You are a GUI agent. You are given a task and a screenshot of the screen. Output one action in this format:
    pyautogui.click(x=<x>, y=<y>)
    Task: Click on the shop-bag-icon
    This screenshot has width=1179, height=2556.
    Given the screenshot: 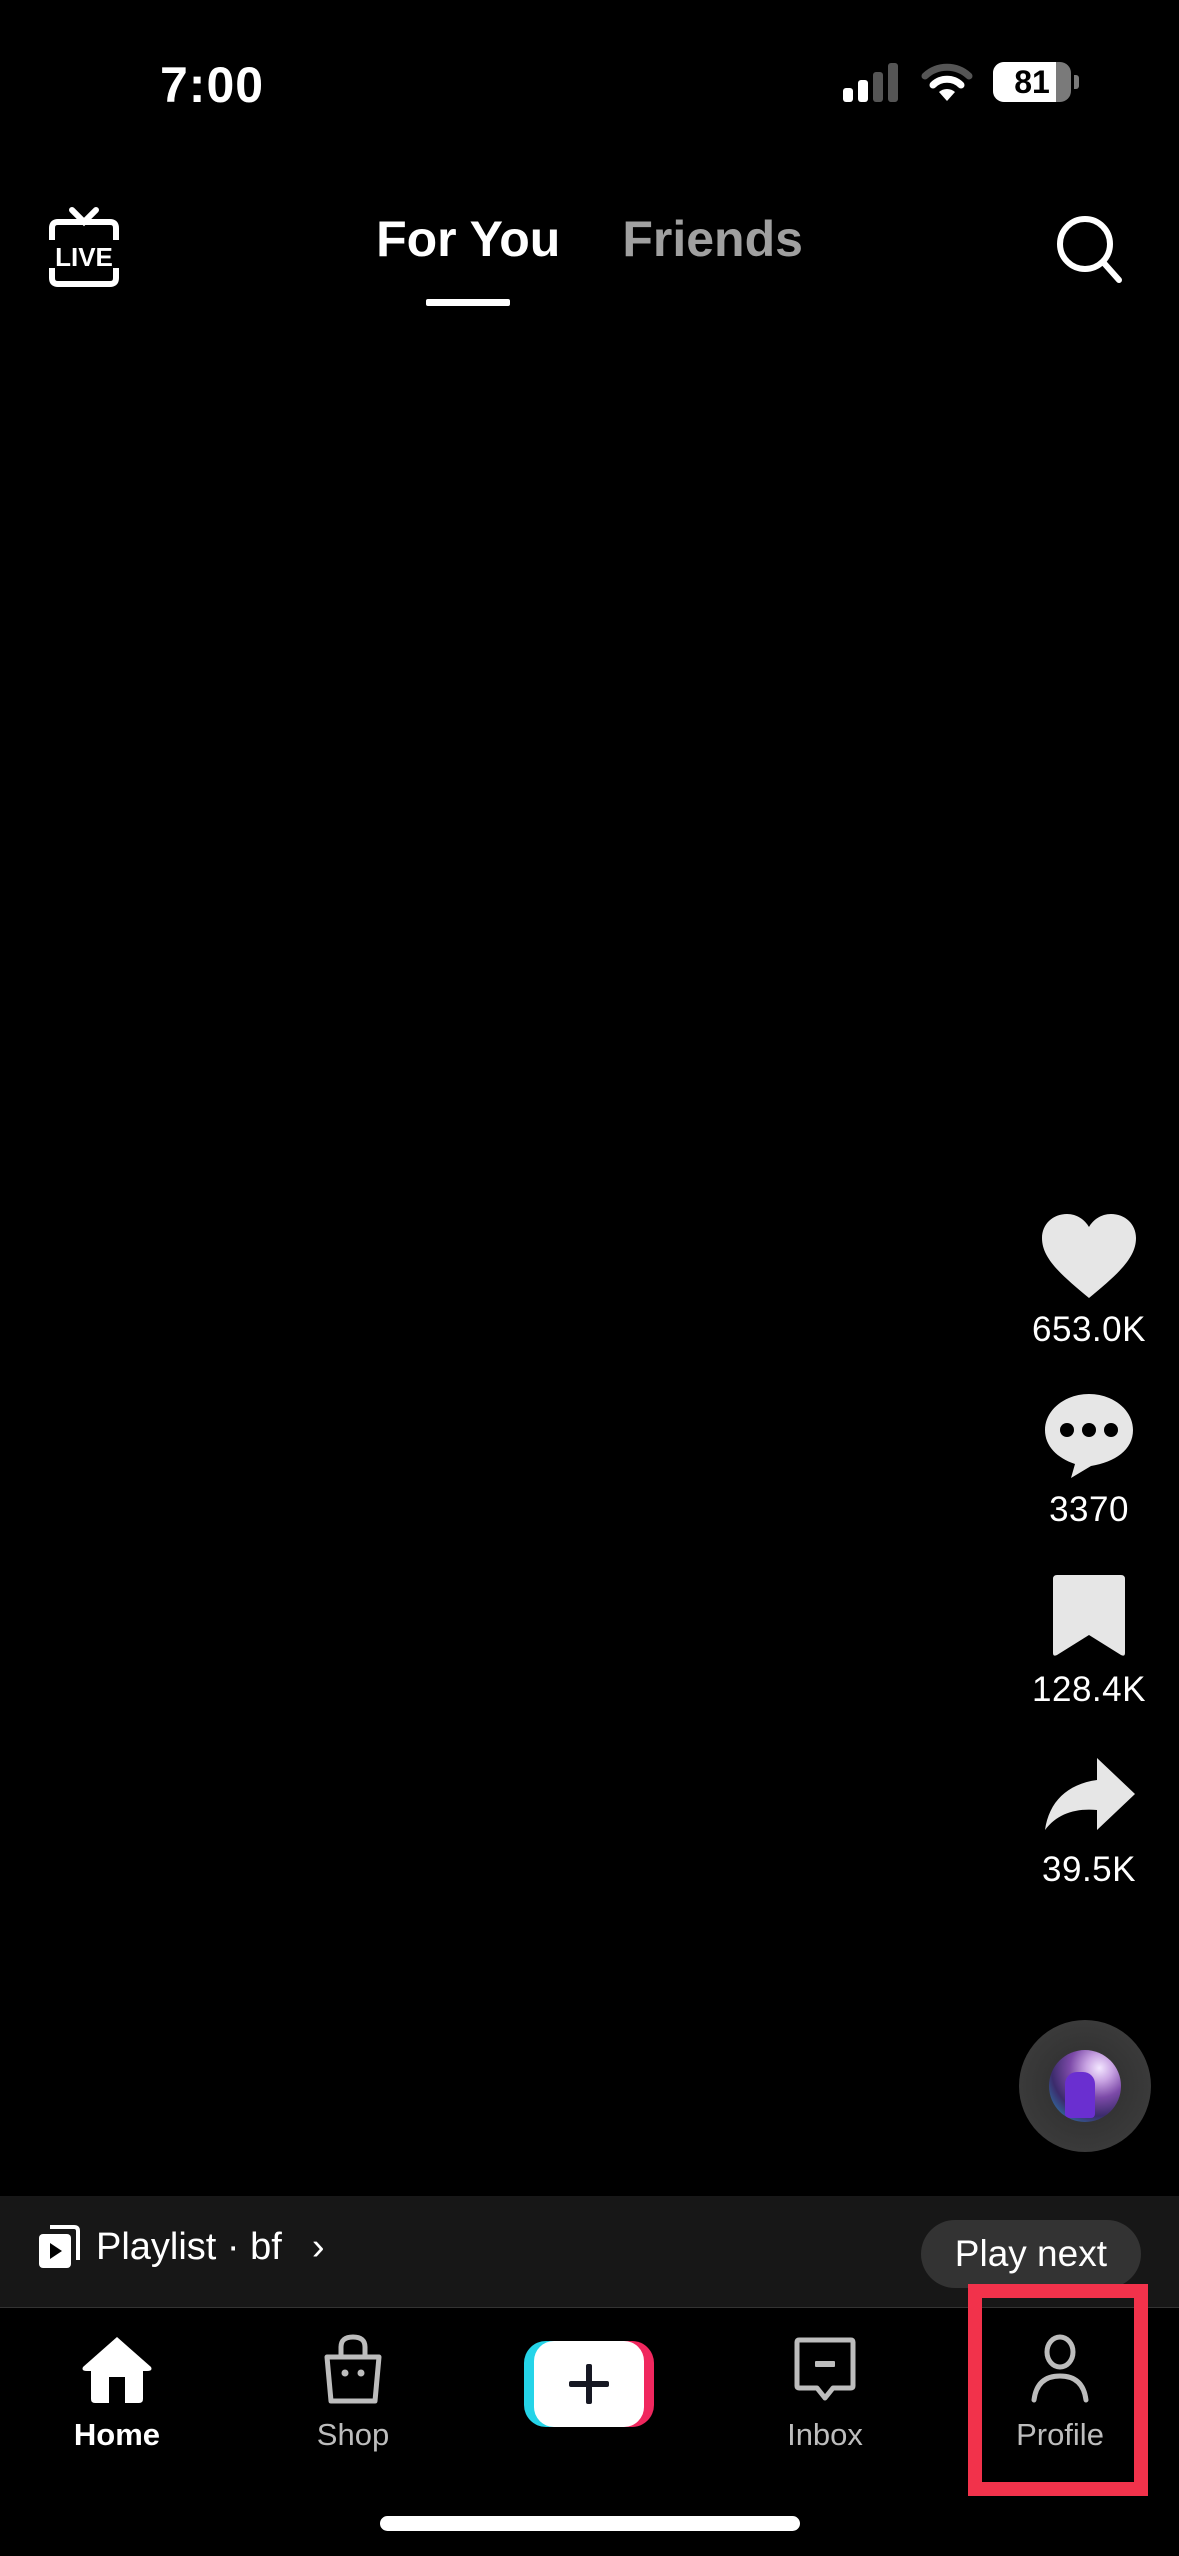 What is the action you would take?
    pyautogui.click(x=353, y=2369)
    